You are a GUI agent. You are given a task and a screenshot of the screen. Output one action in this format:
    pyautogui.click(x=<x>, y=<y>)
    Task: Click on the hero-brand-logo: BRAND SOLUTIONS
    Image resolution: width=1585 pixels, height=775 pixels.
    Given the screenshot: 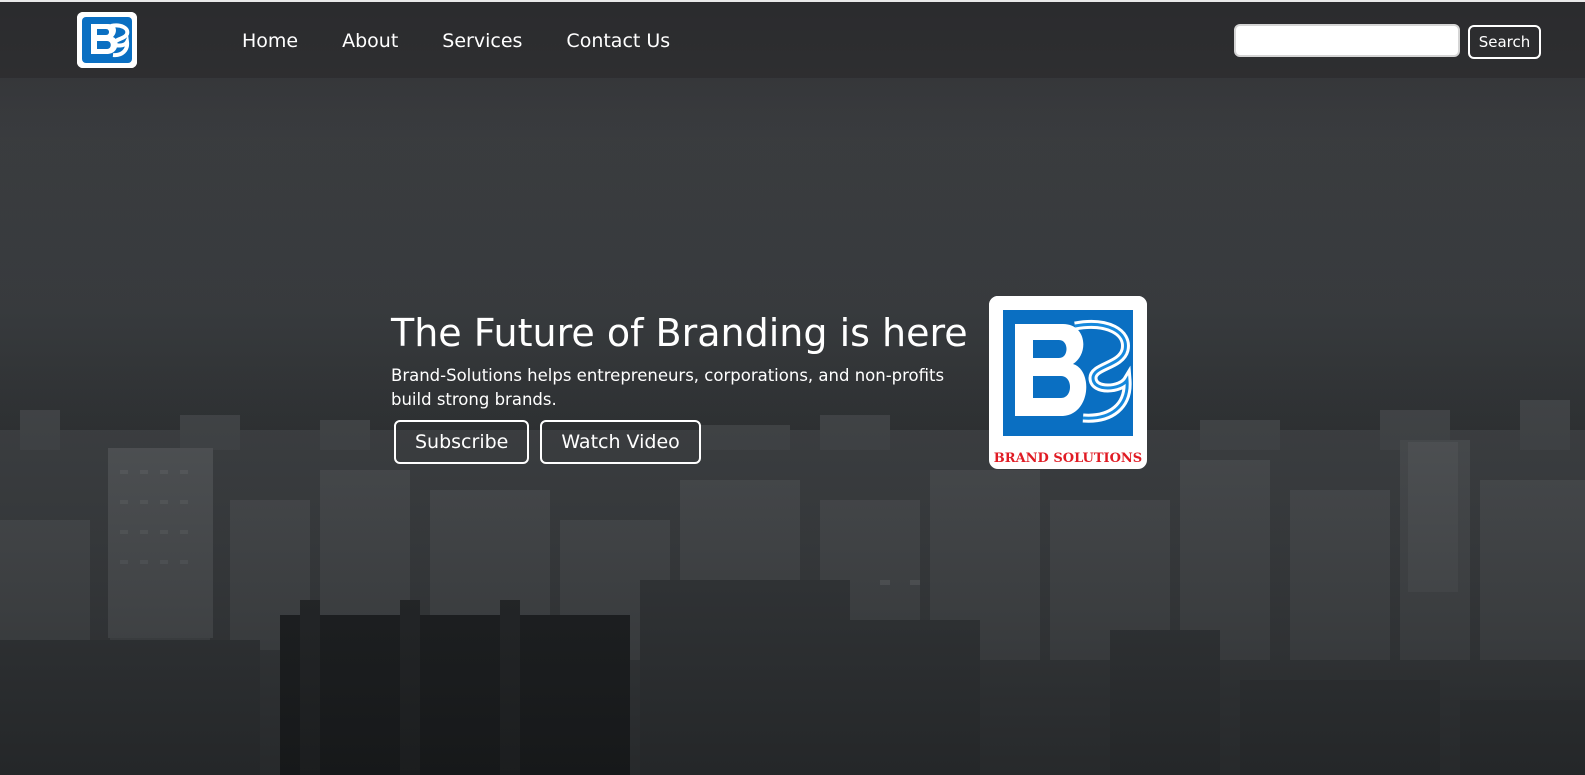 What is the action you would take?
    pyautogui.click(x=1068, y=382)
    